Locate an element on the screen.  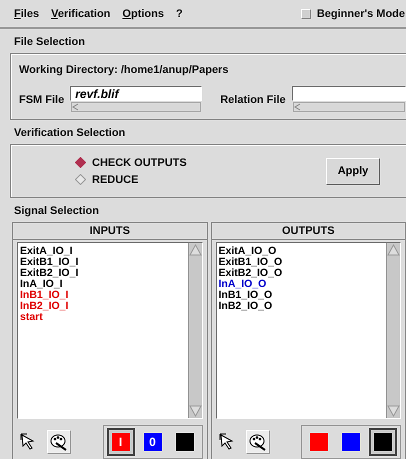
menu-item: Verification is located at coordinates (80, 14).